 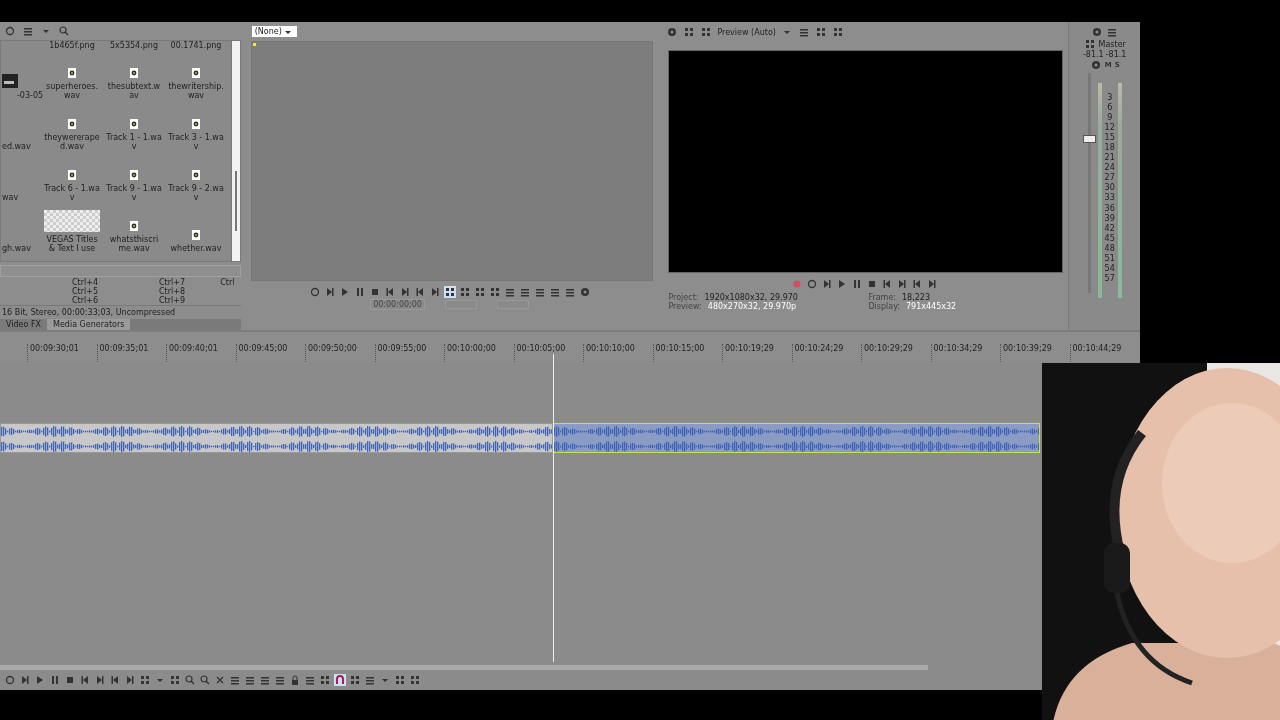 I want to click on close-icon, so click(x=220, y=680).